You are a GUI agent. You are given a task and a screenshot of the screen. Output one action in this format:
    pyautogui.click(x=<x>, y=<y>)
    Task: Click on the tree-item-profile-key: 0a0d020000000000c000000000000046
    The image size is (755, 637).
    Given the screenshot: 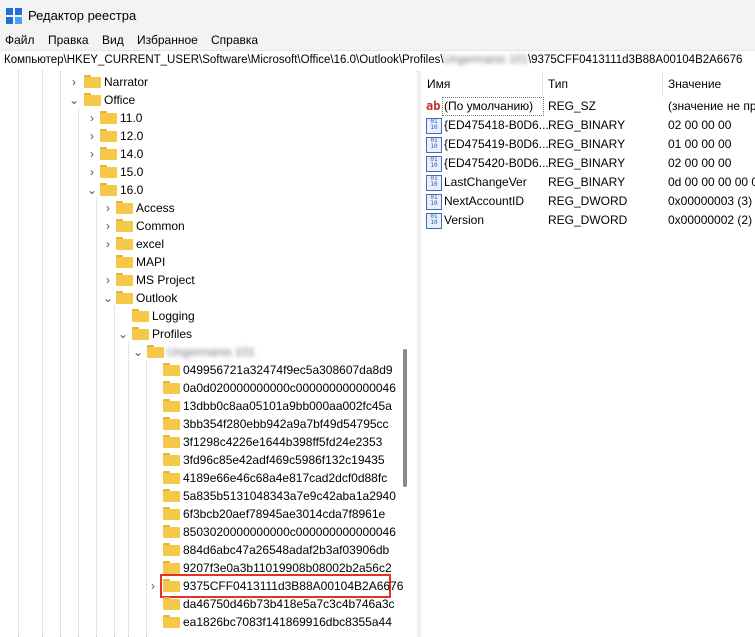 What is the action you would take?
    pyautogui.click(x=200, y=388)
    